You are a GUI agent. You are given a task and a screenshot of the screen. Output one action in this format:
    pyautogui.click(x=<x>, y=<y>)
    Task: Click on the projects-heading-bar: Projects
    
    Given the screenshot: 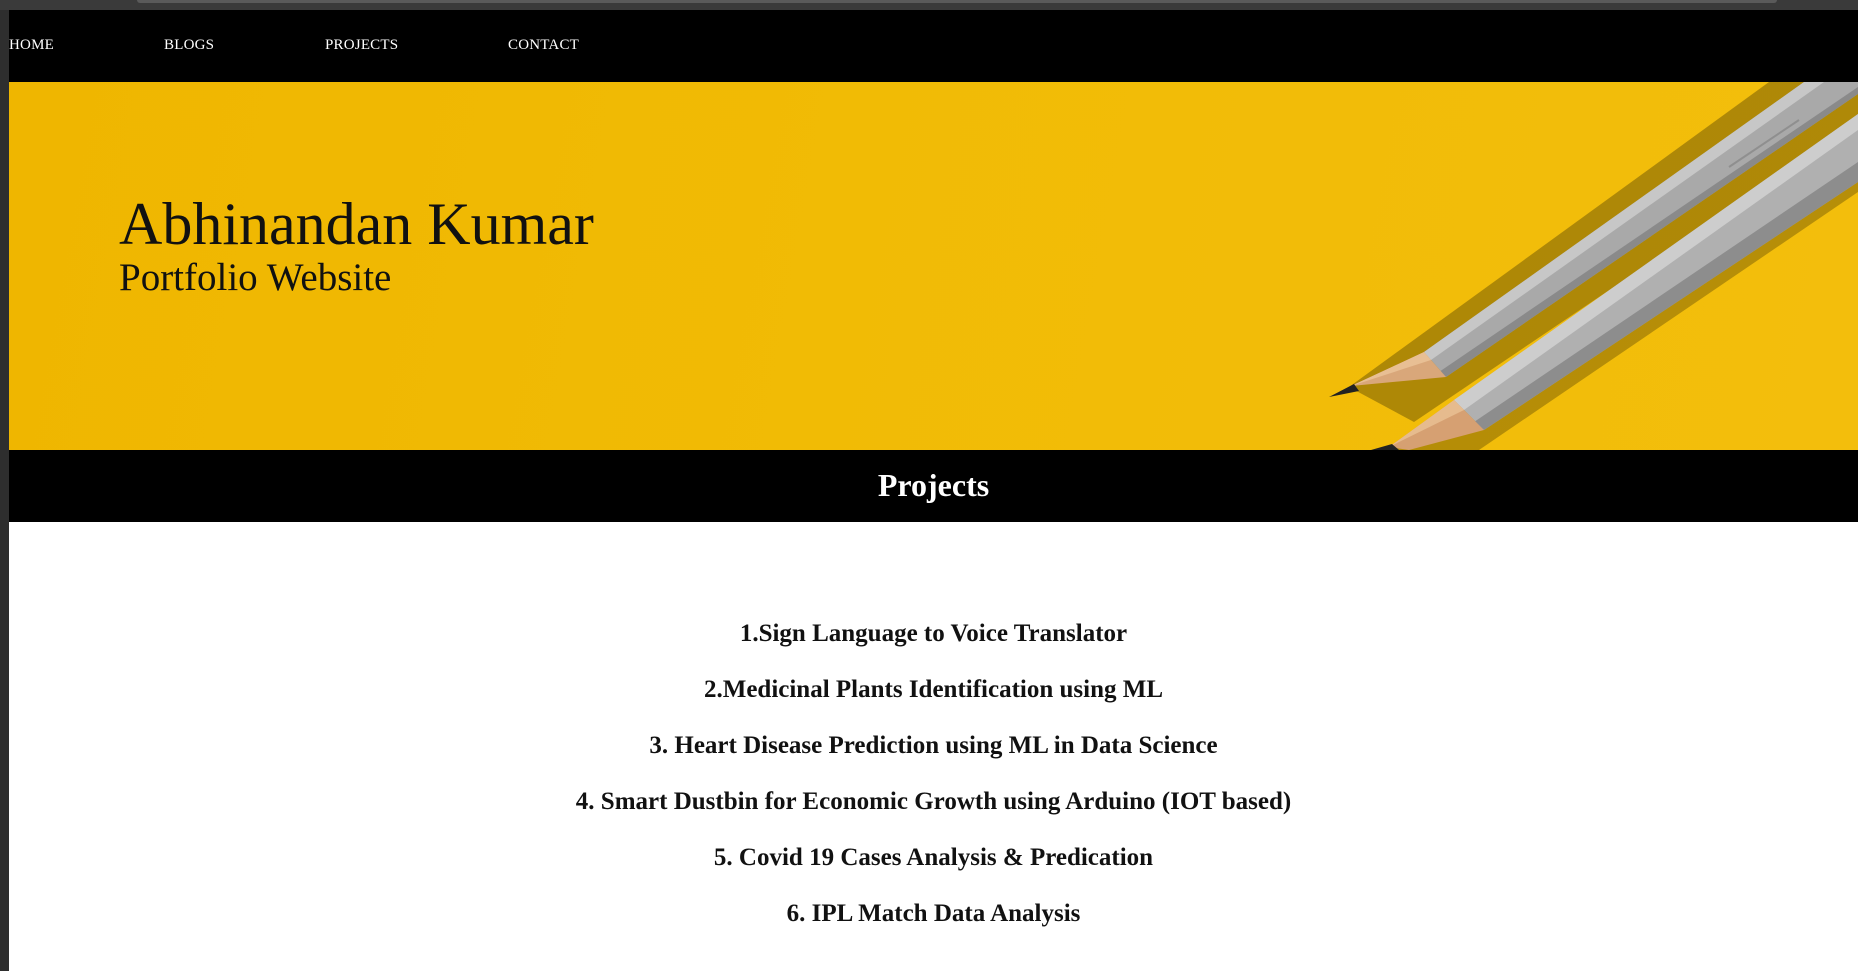 What is the action you would take?
    pyautogui.click(x=933, y=486)
    